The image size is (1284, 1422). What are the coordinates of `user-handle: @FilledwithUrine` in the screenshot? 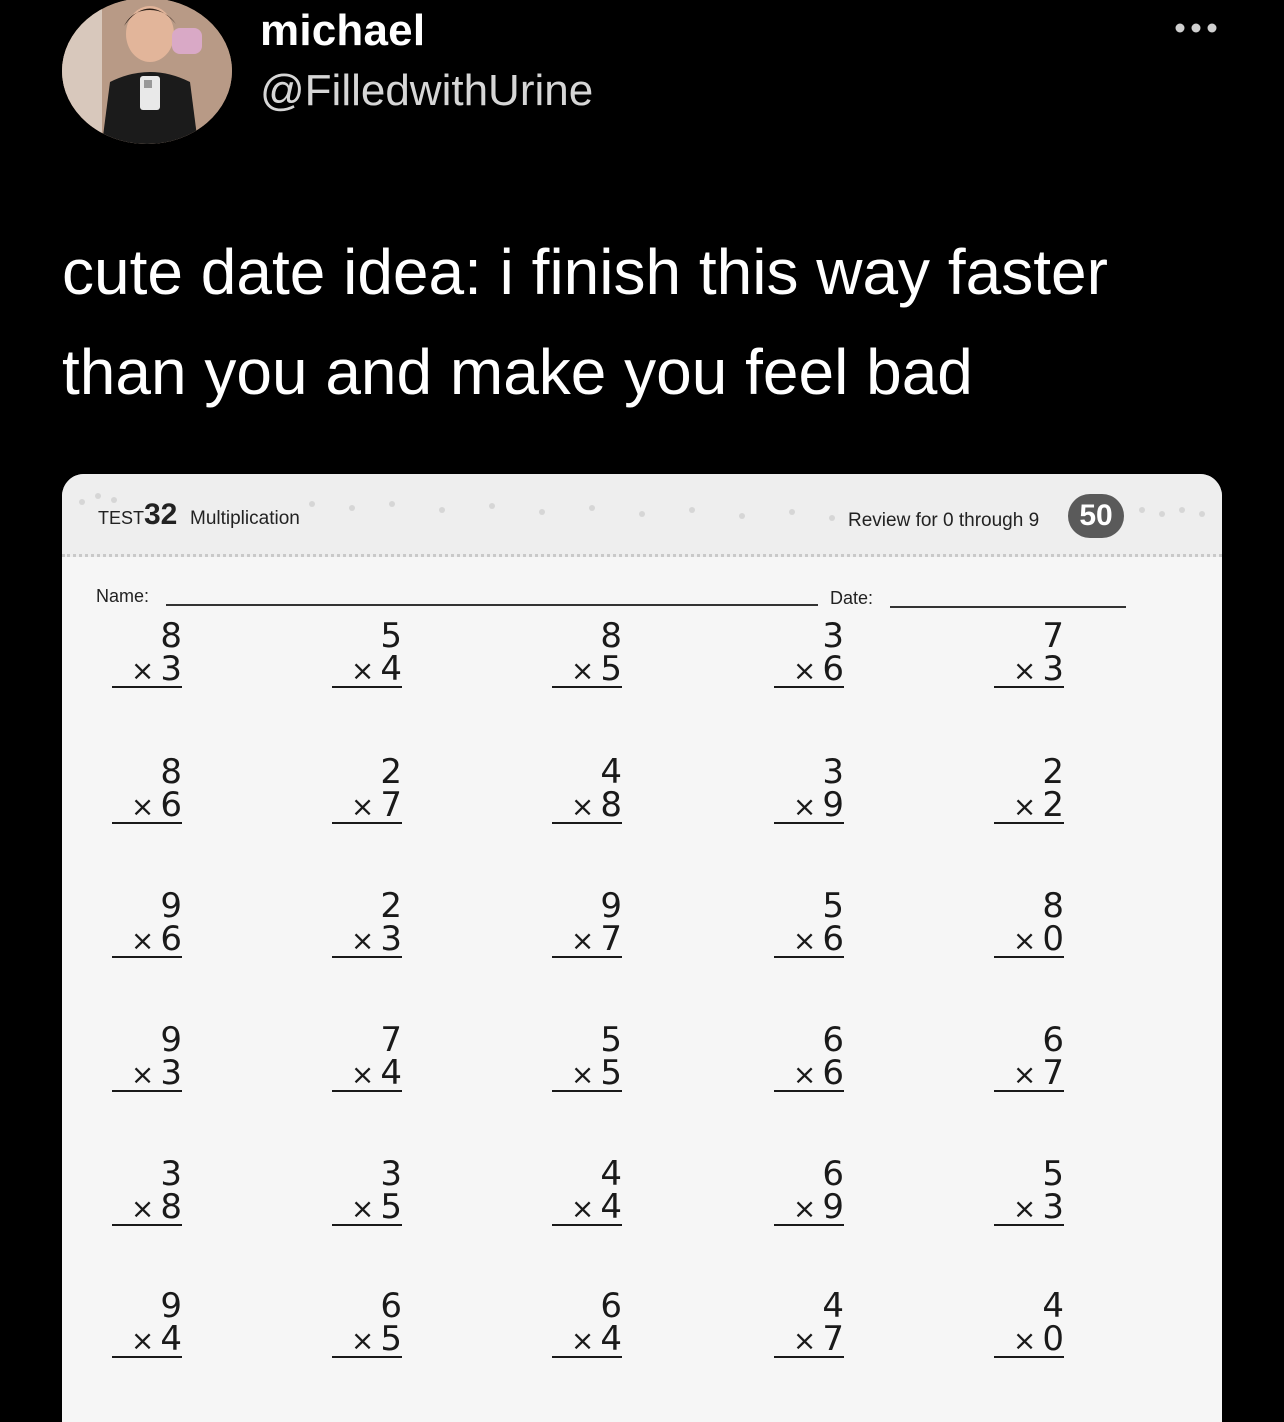 It's located at (426, 91).